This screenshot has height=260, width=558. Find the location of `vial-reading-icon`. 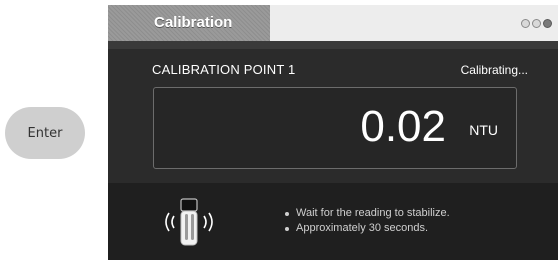

vial-reading-icon is located at coordinates (189, 222).